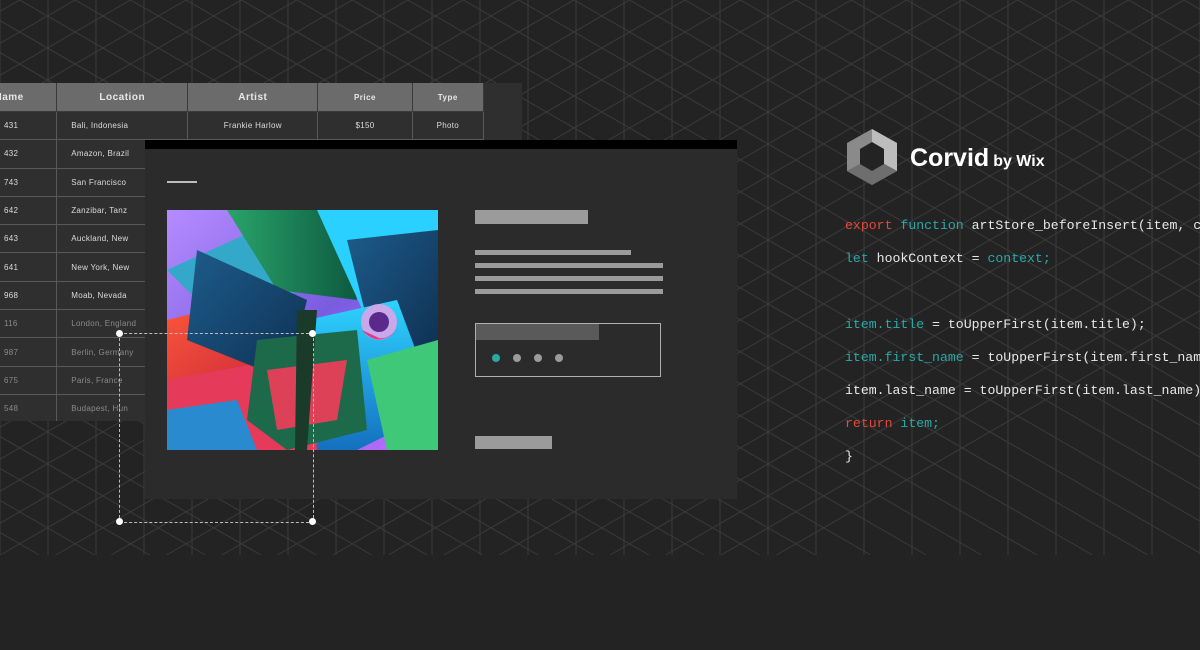  Describe the element at coordinates (448, 97) in the screenshot. I see `table-header-type: Type` at that location.